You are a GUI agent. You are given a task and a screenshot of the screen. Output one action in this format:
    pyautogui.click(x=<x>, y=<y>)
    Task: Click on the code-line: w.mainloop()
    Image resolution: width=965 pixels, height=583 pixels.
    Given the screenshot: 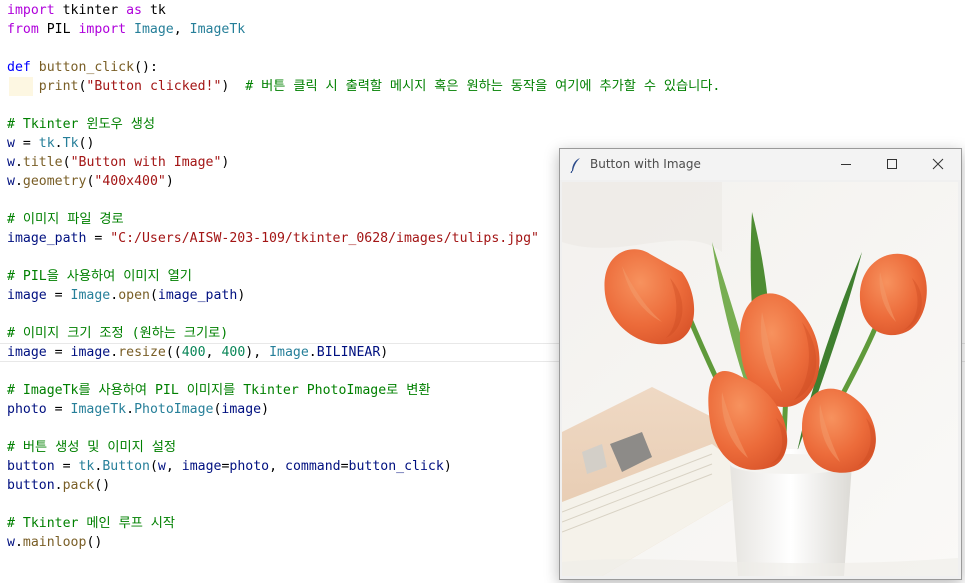 What is the action you would take?
    pyautogui.click(x=54, y=542)
    